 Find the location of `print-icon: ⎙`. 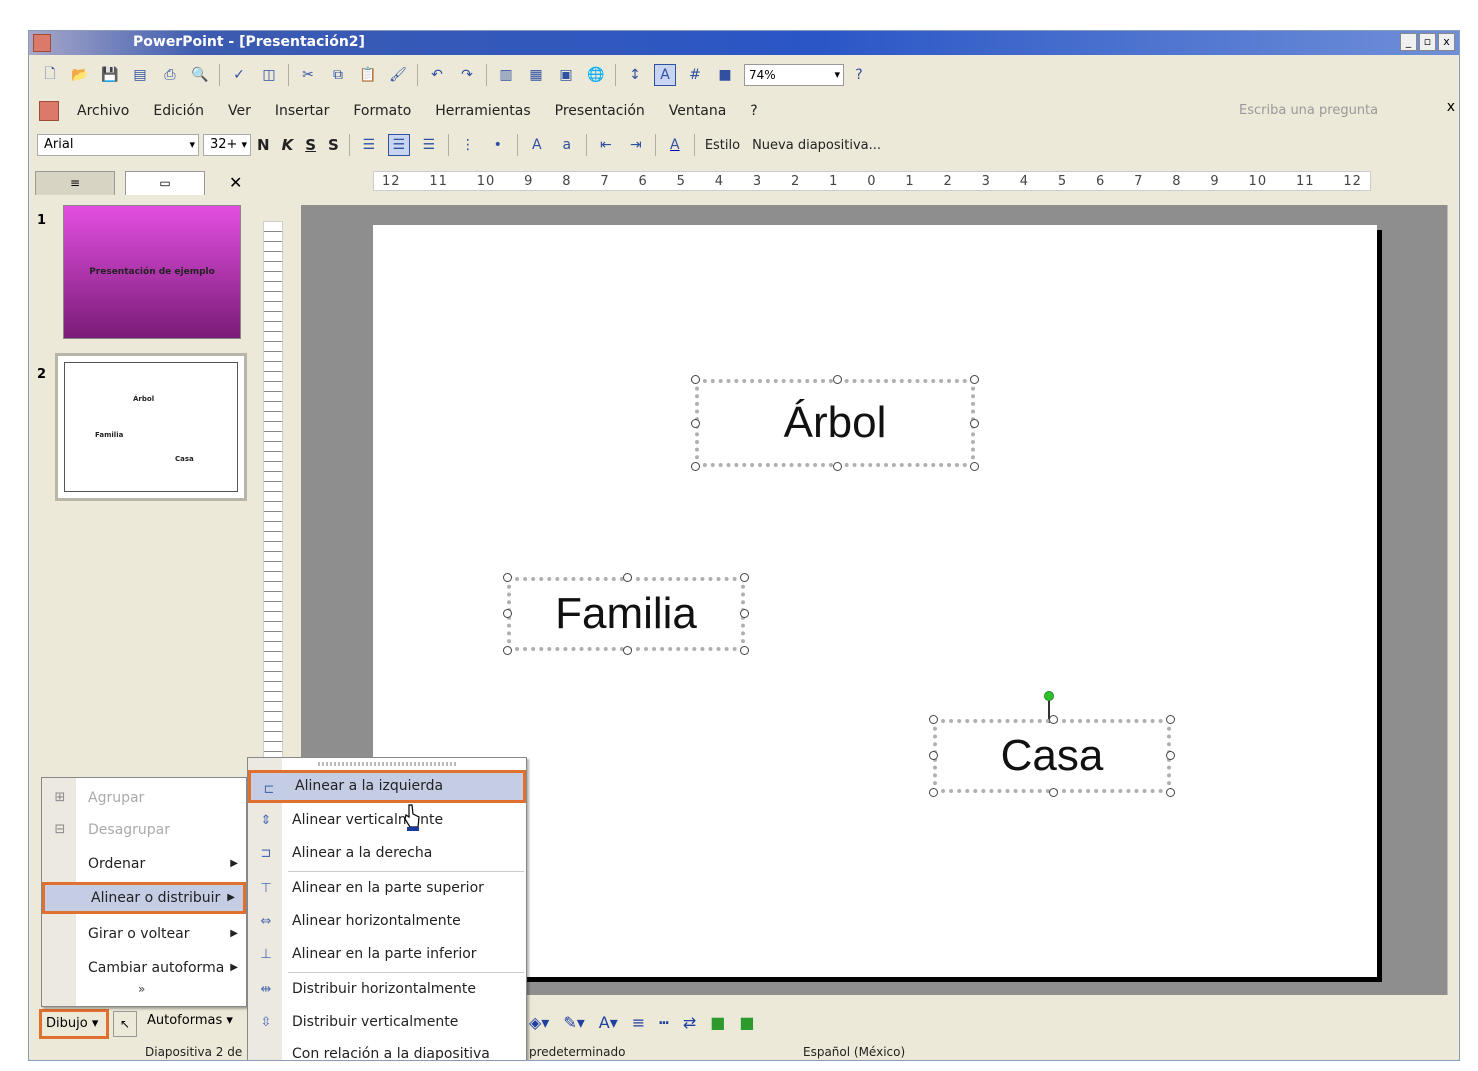

print-icon: ⎙ is located at coordinates (170, 75).